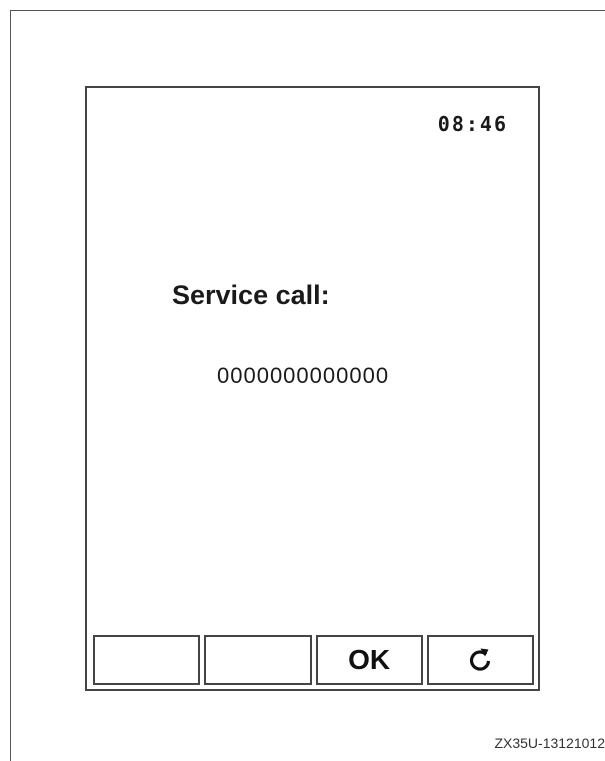  What do you see at coordinates (313, 660) in the screenshot?
I see `softkey-bar: OK` at bounding box center [313, 660].